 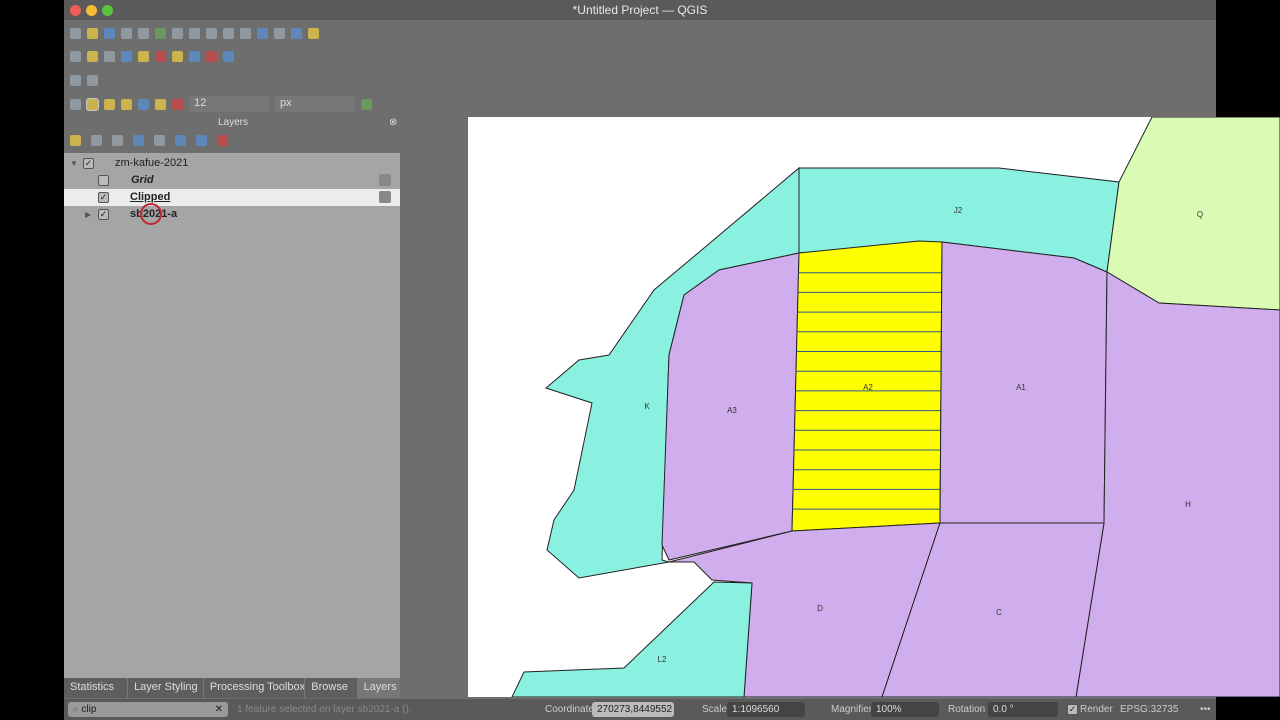 What do you see at coordinates (640, 104) in the screenshot?
I see `toolbar-row-4: 12 px` at bounding box center [640, 104].